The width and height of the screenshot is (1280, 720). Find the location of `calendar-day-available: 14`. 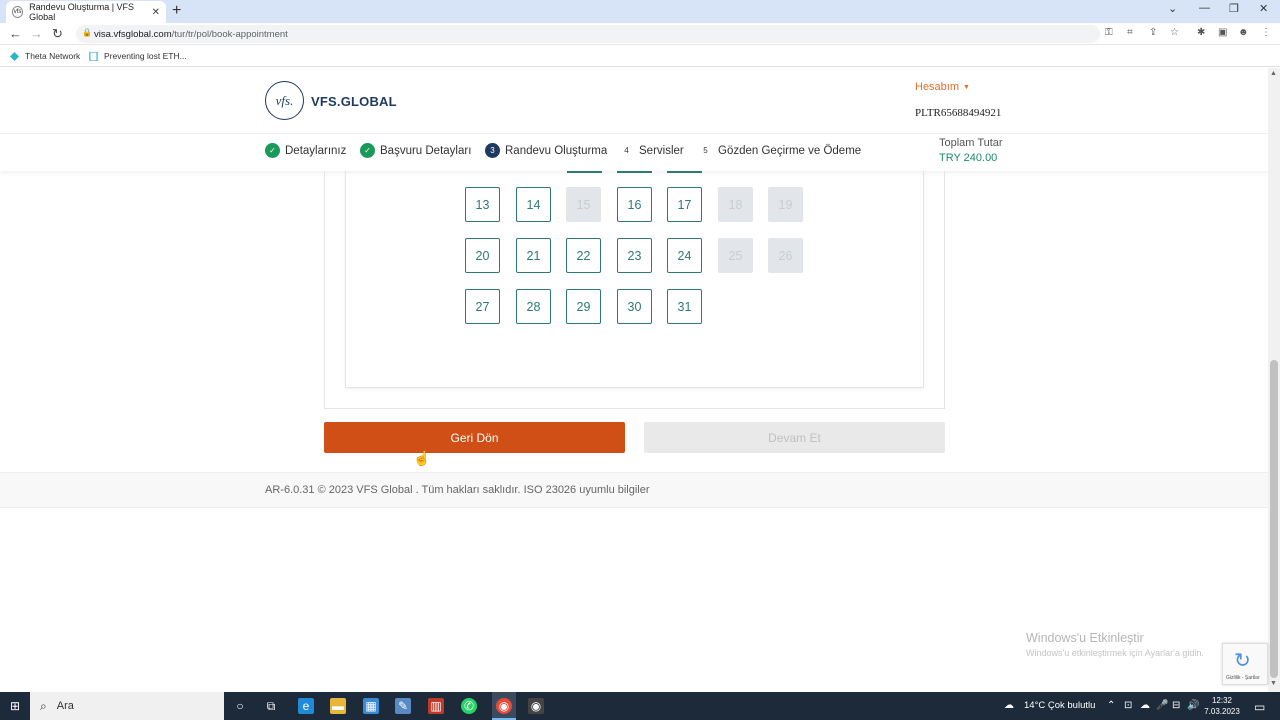

calendar-day-available: 14 is located at coordinates (533, 204).